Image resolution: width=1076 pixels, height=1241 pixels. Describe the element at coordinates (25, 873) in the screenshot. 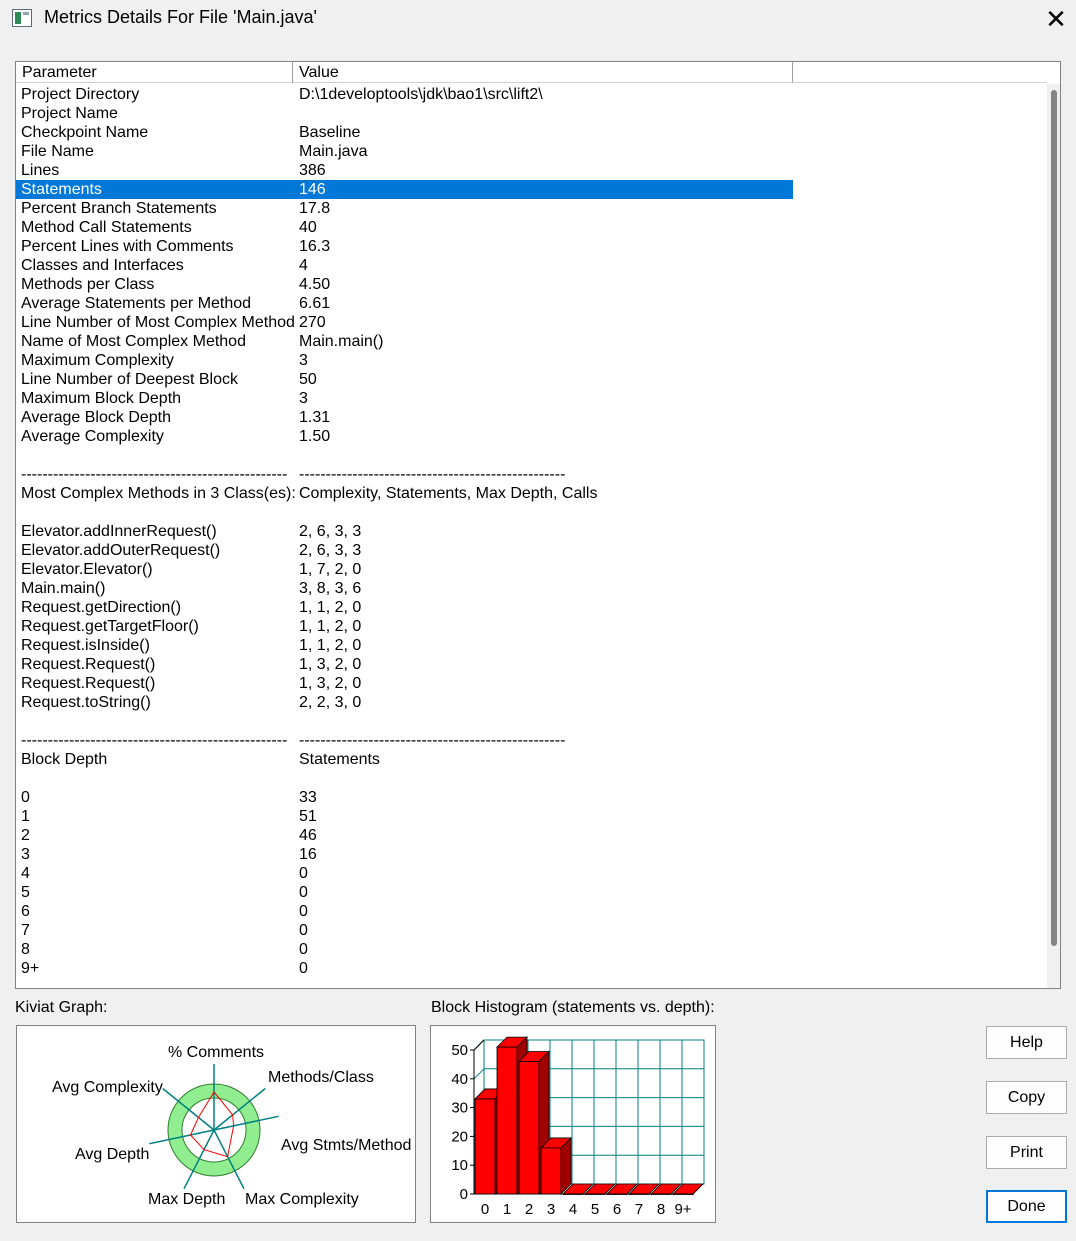

I see `row-parameter: 4` at that location.